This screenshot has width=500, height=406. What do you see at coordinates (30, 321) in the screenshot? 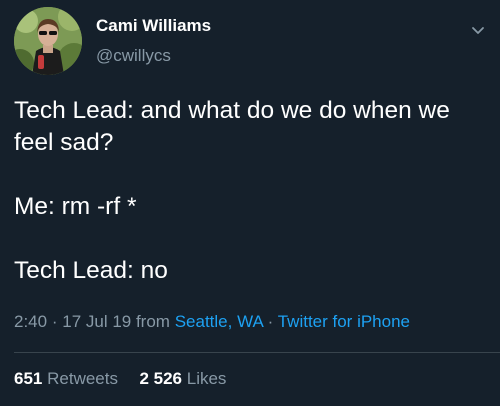
I see `tweet-time: 2:40` at bounding box center [30, 321].